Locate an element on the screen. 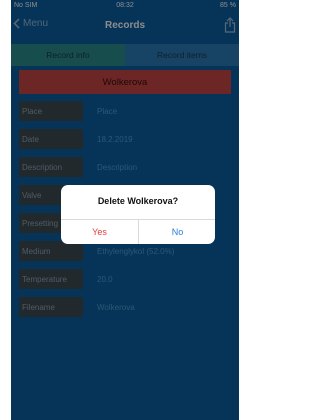  no-button: No is located at coordinates (177, 232).